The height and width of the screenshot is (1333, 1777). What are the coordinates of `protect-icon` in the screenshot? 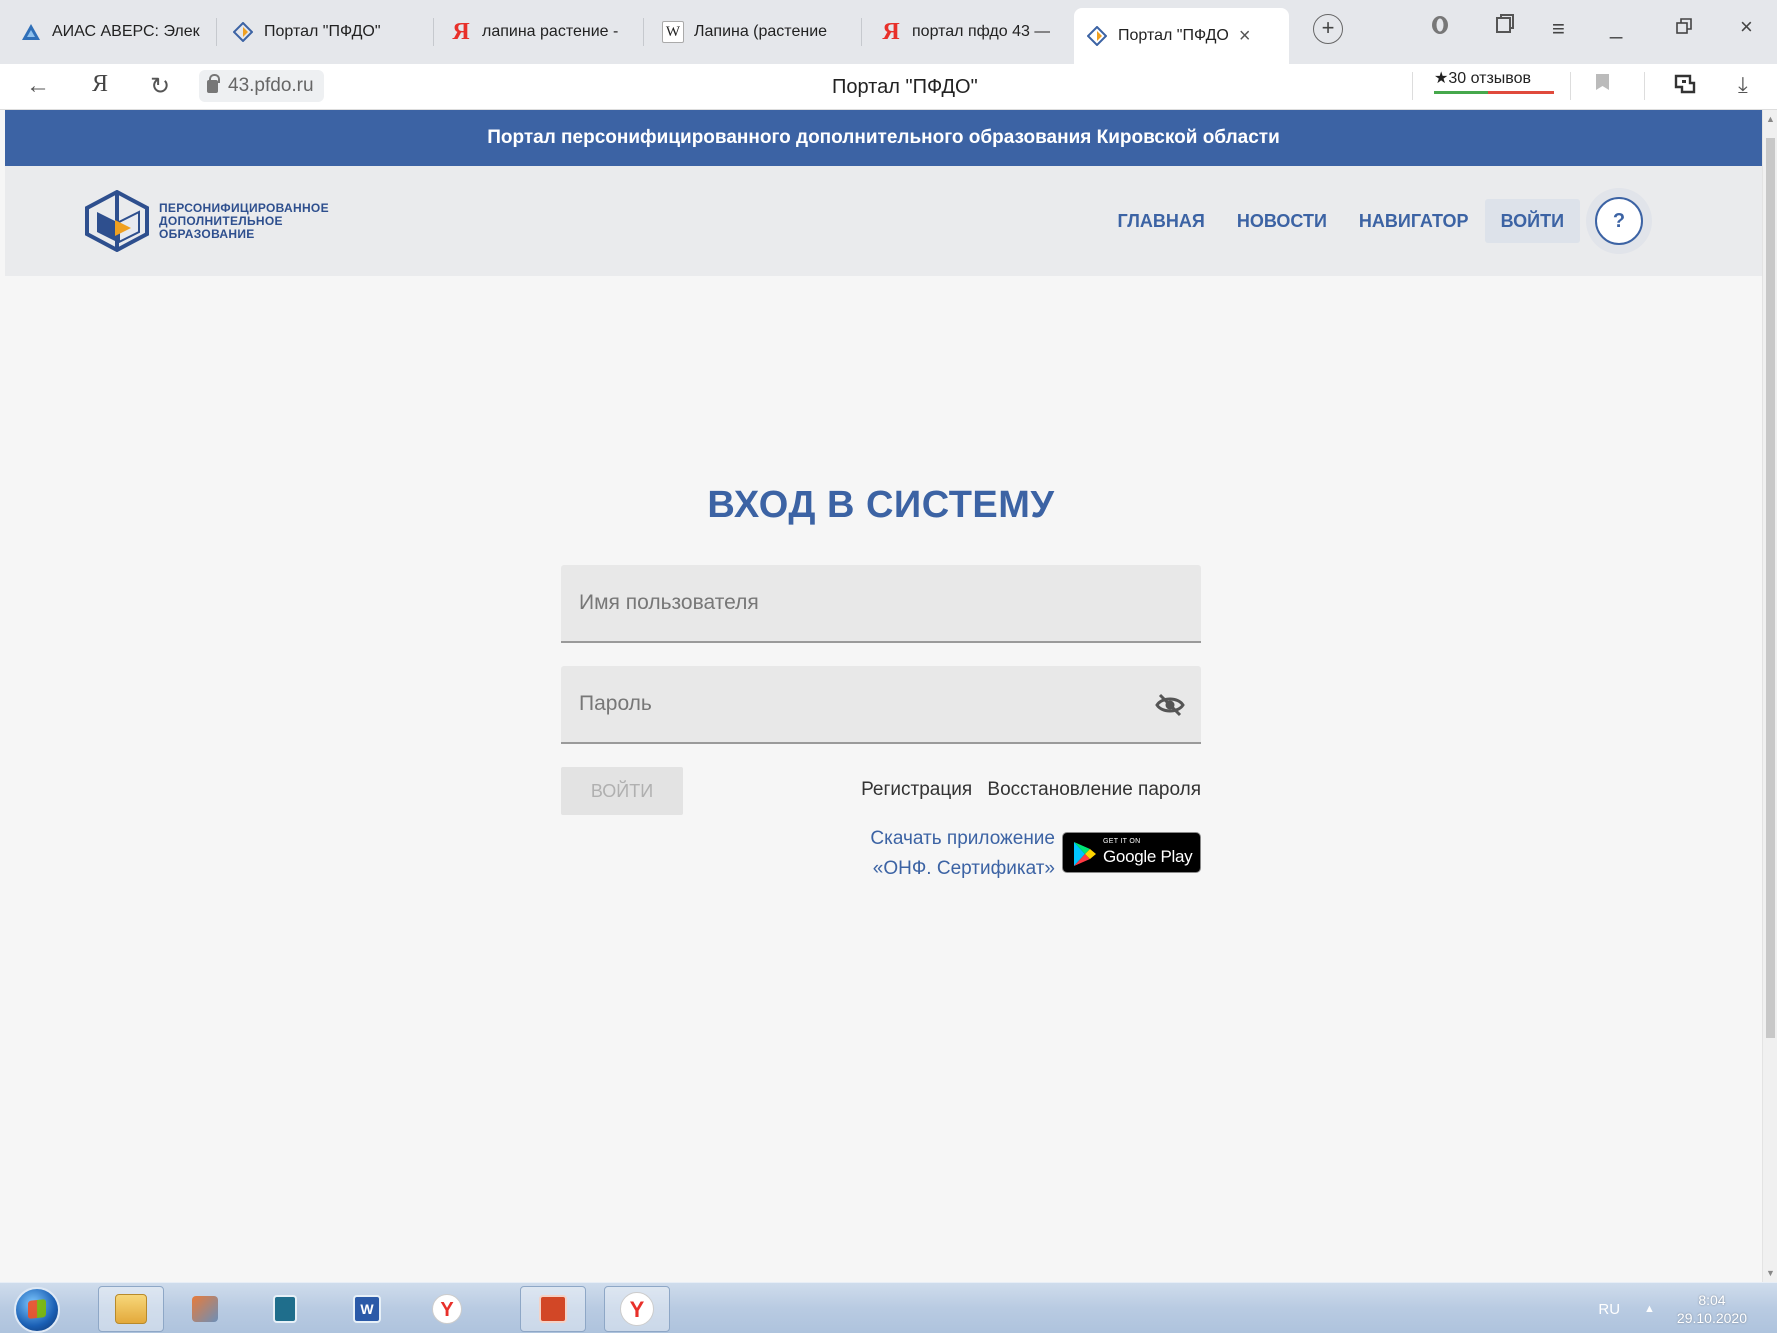 It's located at (1685, 86).